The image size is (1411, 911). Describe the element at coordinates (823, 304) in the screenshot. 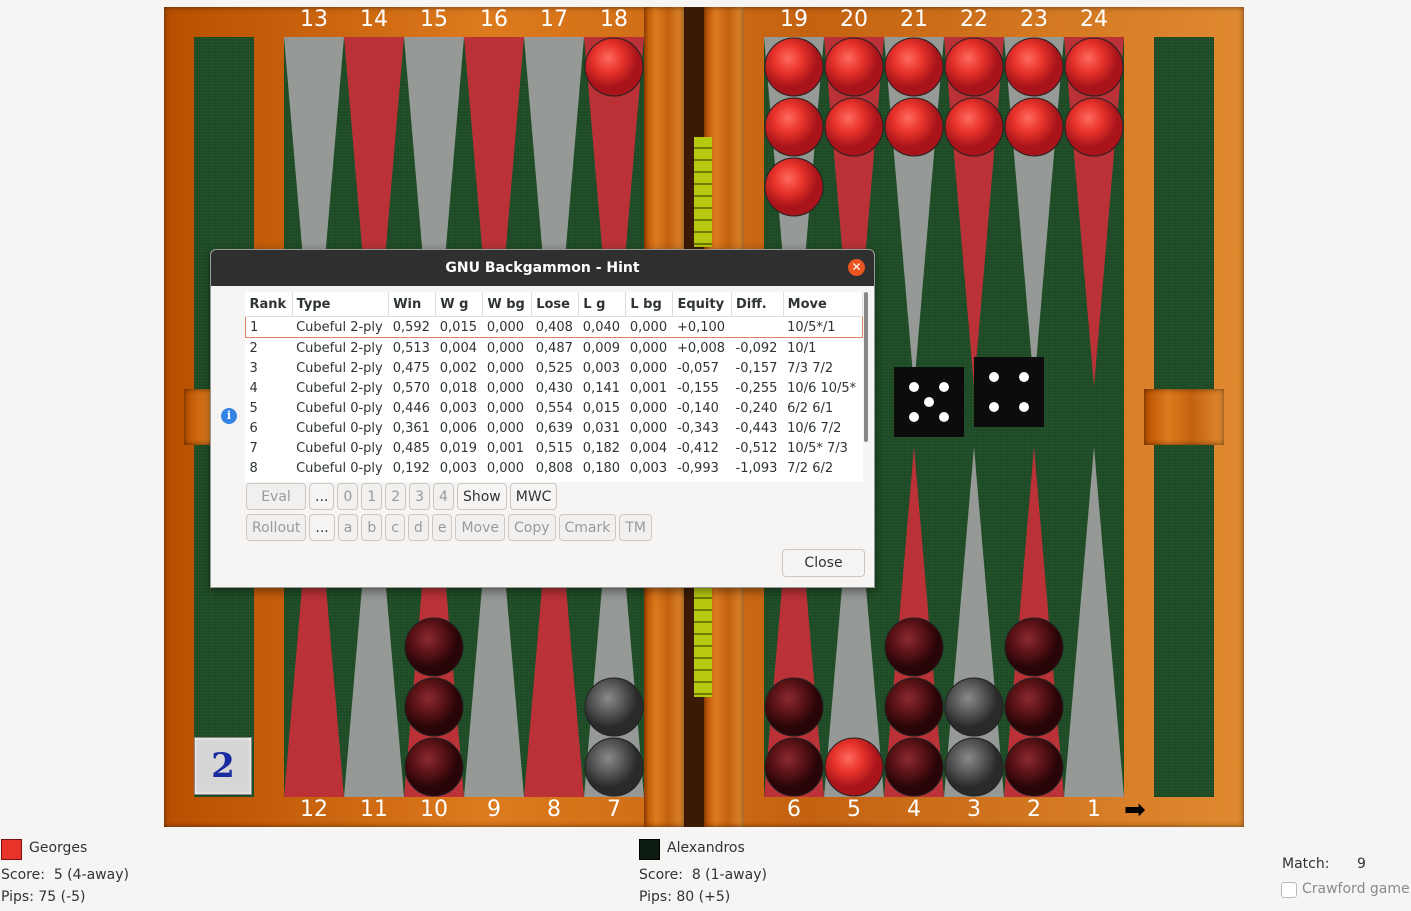

I see `column-header: Move` at that location.